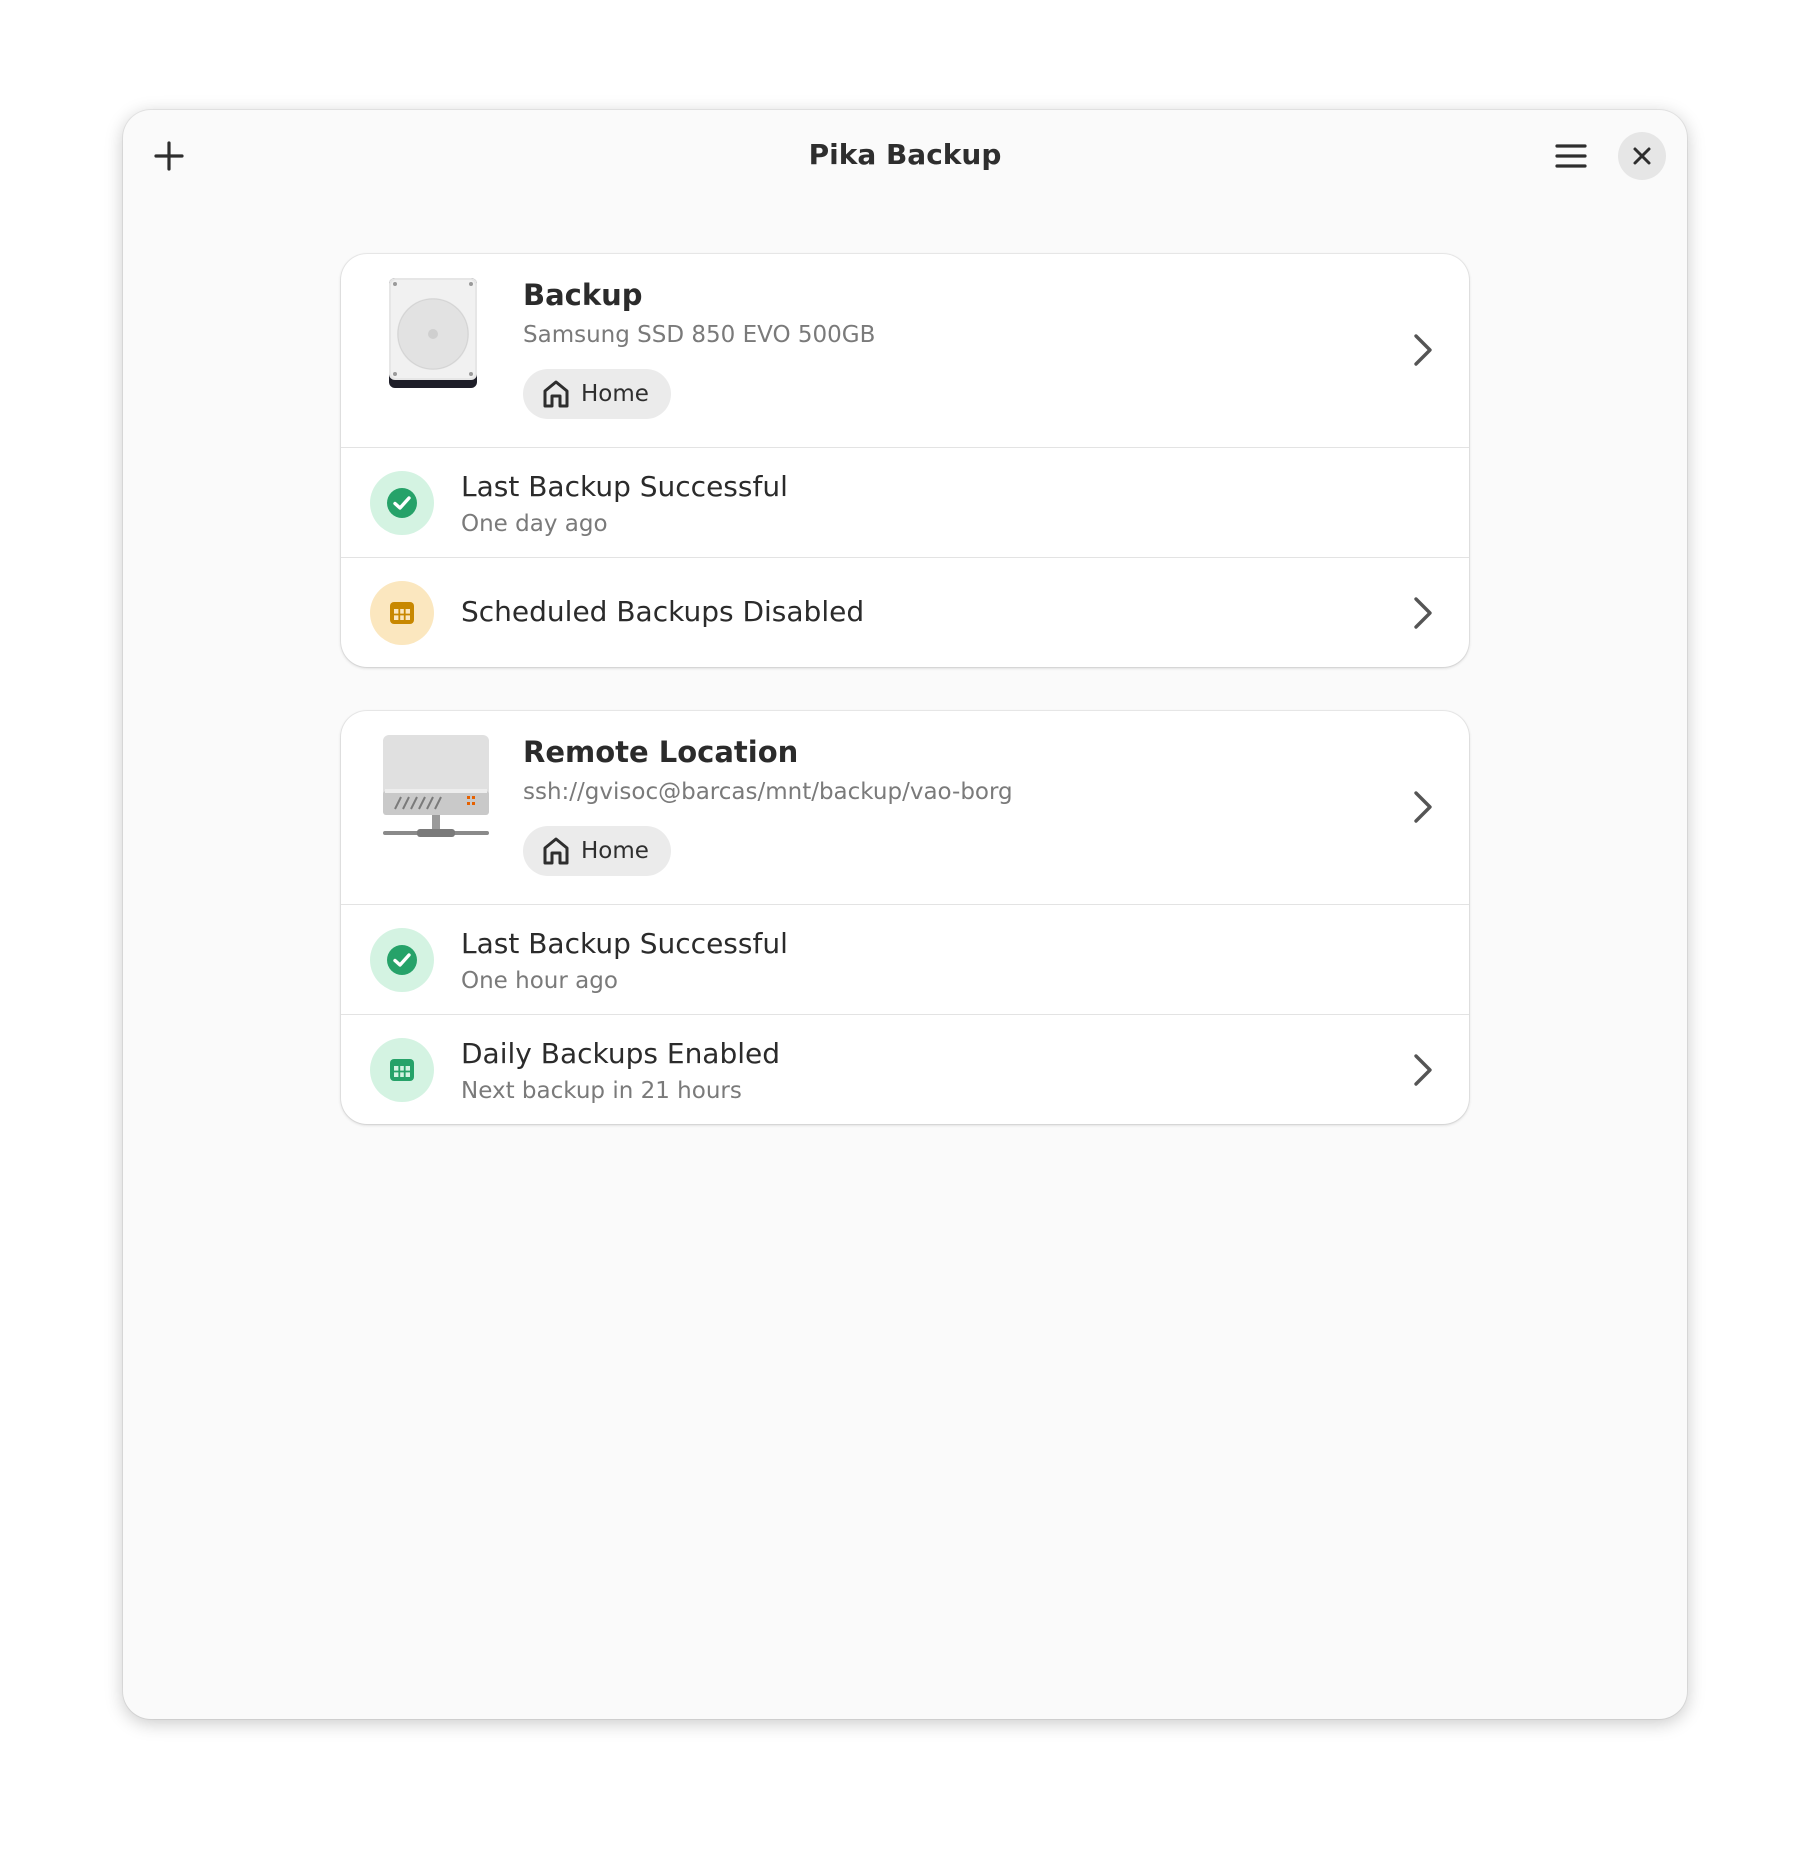 This screenshot has width=1808, height=1852. I want to click on last-backup-row: Last Backup Successful One day ago, so click(905, 503).